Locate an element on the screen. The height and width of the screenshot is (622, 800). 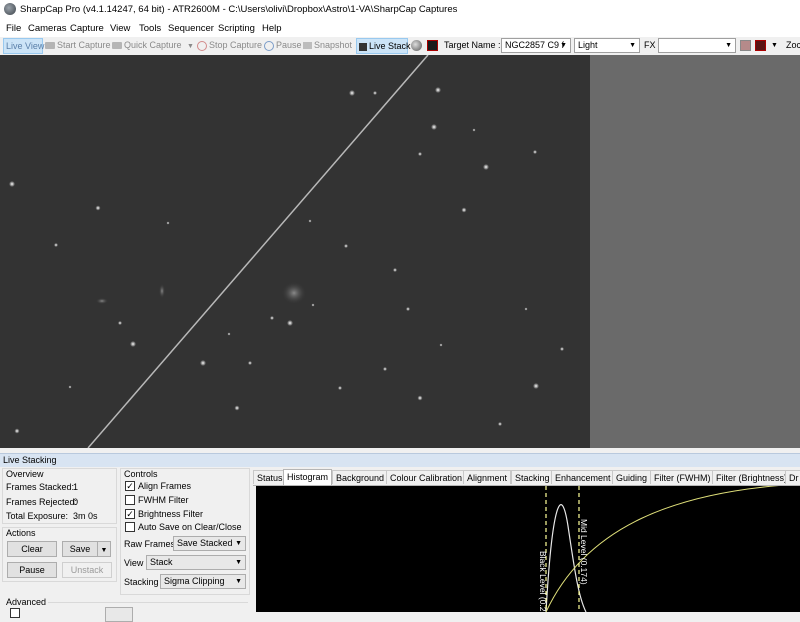
histogram-chart is located at coordinates (662, 549).